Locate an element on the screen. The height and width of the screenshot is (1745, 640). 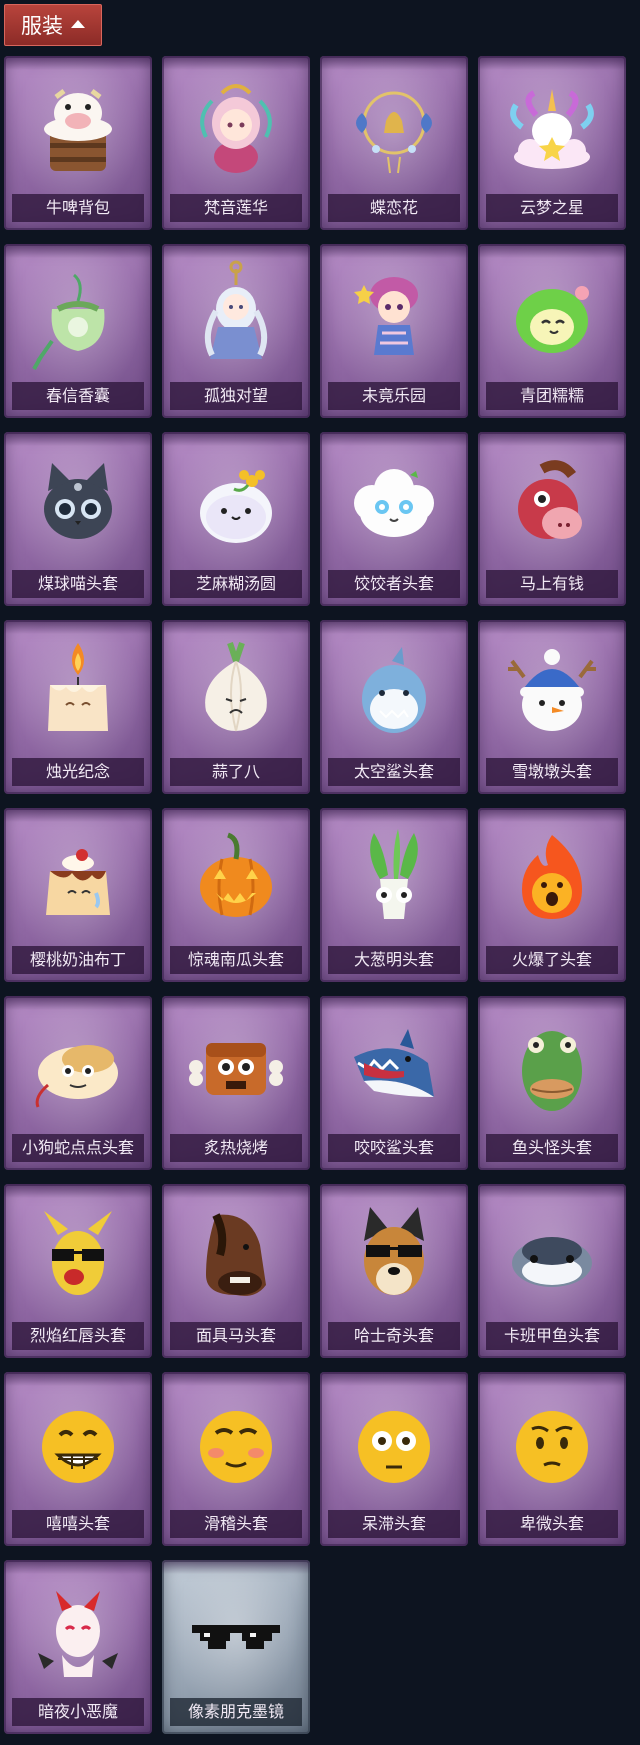
lotus-doll-icon is located at coordinates (236, 127).